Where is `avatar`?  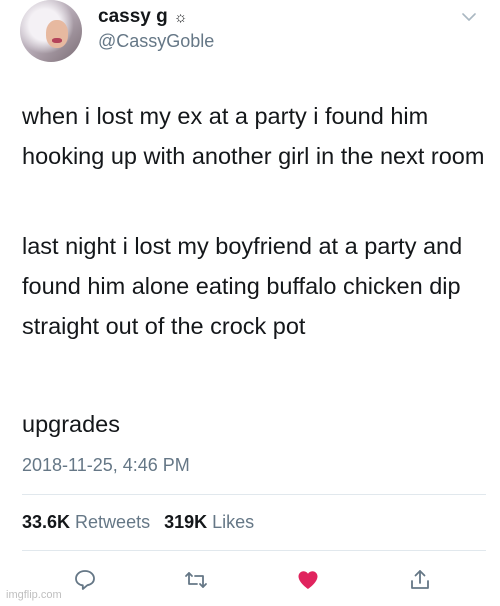
avatar is located at coordinates (51, 31).